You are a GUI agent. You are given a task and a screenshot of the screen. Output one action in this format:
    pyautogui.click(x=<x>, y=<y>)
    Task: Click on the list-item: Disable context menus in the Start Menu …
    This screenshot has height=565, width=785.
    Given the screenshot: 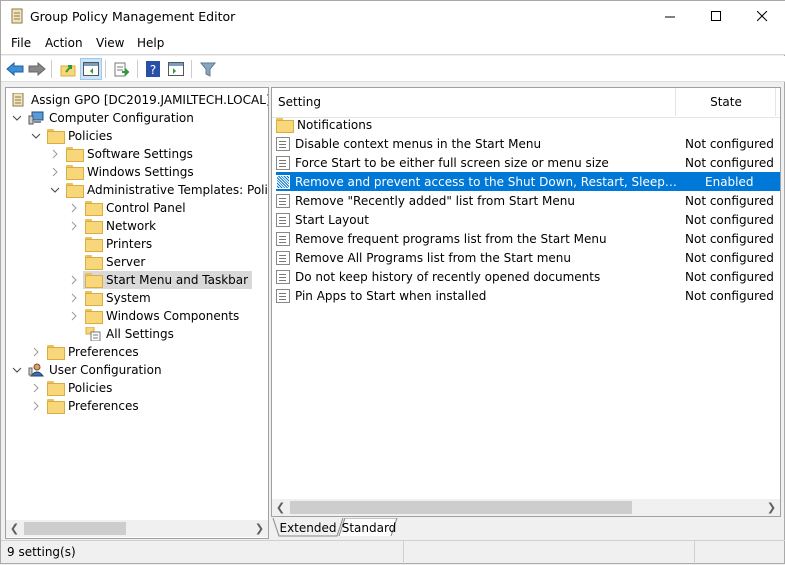 What is the action you would take?
    pyautogui.click(x=528, y=143)
    